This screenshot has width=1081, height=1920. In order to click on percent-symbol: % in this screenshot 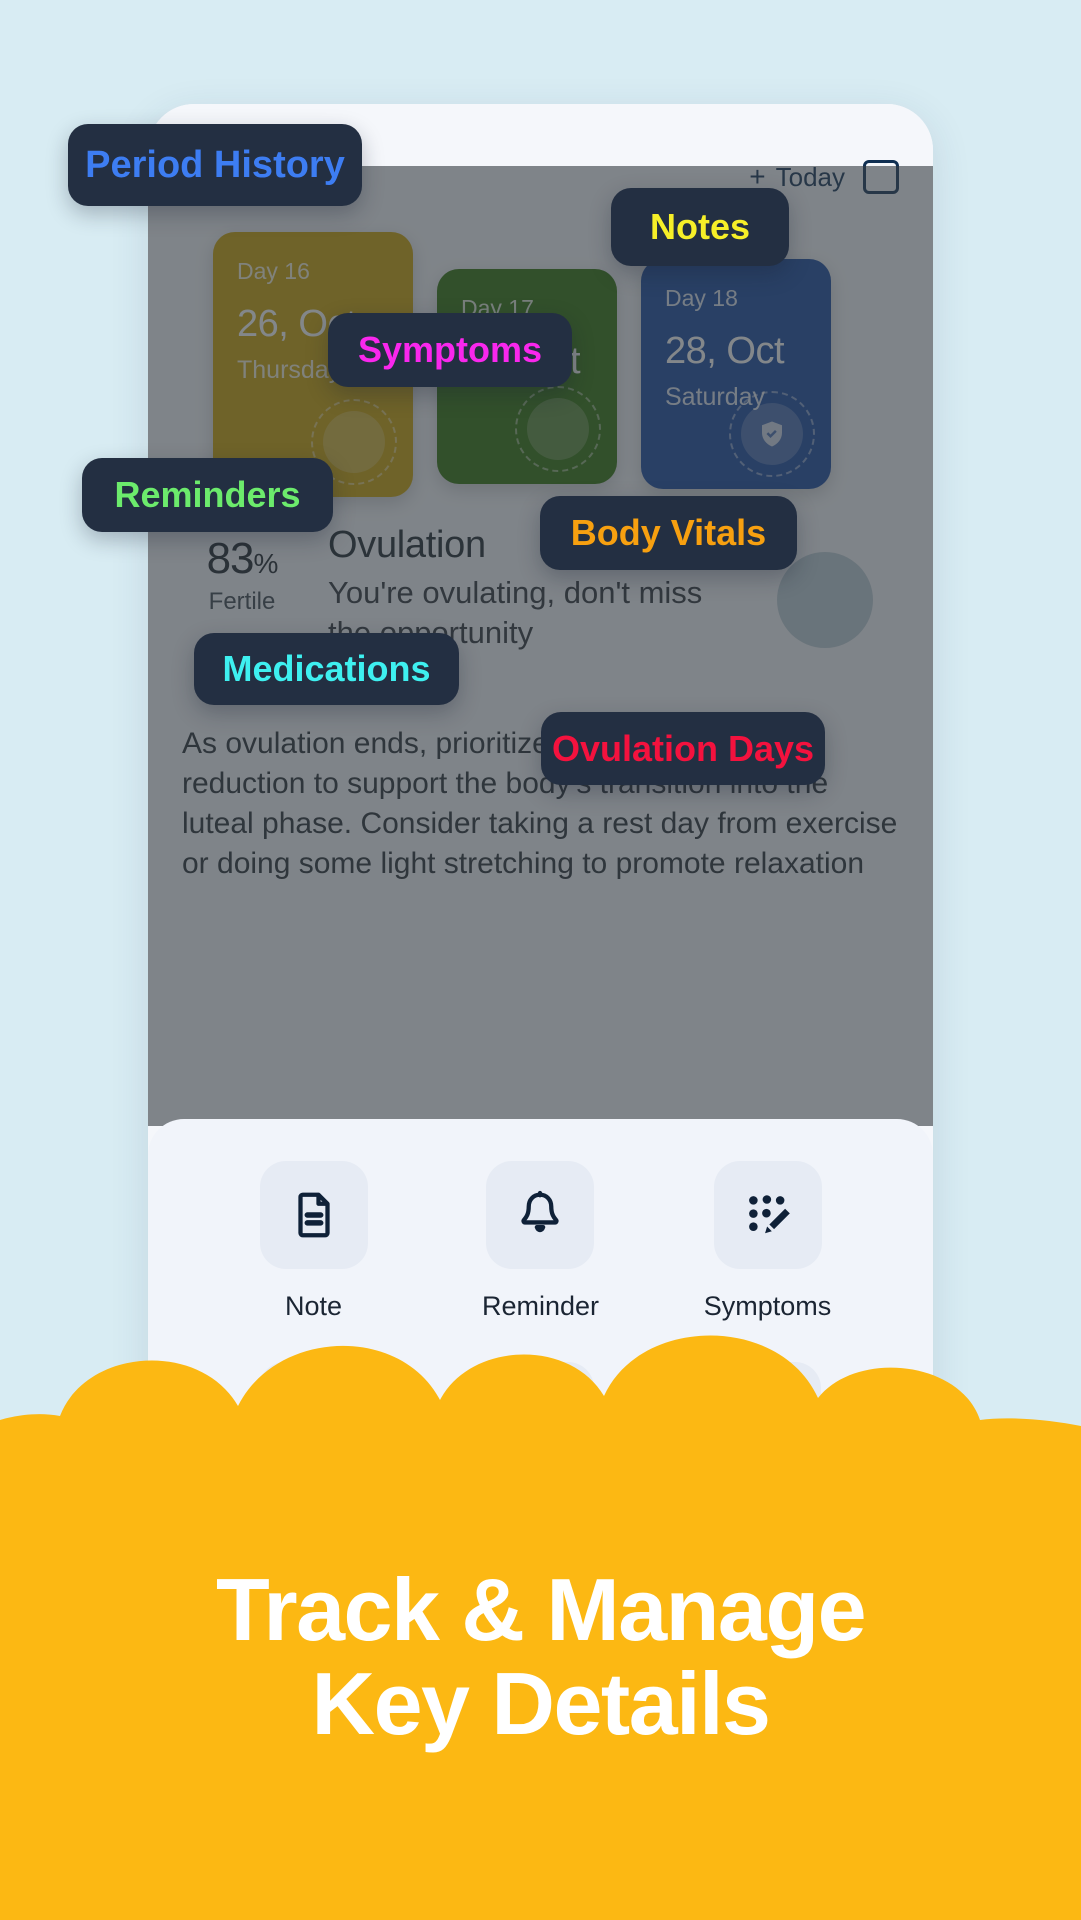, I will do `click(266, 563)`.